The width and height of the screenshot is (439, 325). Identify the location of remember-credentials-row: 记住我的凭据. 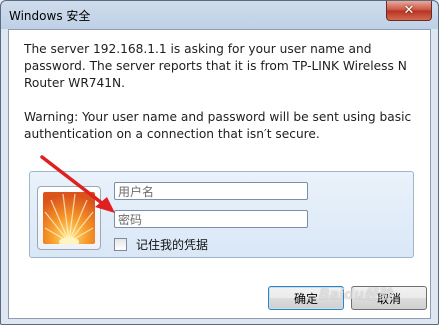
(161, 244).